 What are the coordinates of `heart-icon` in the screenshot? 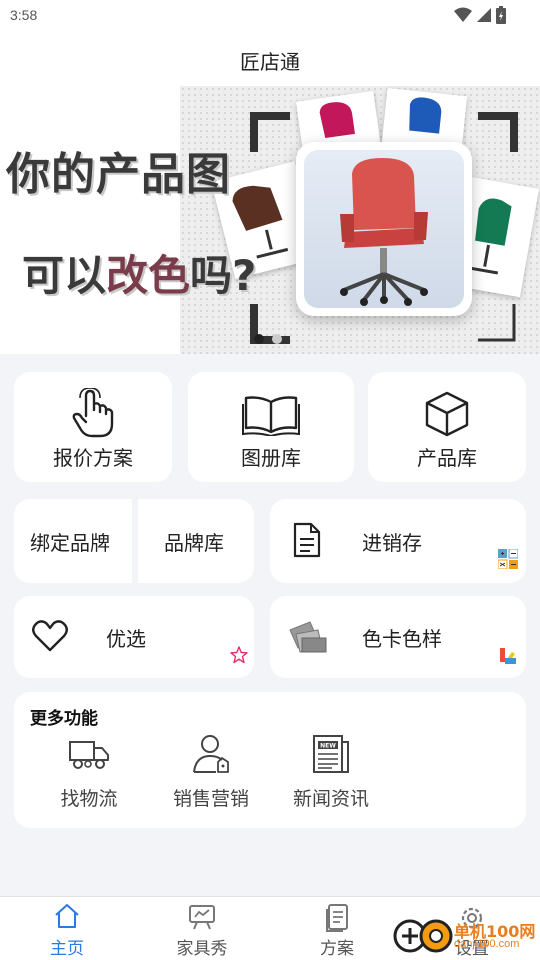 It's located at (50, 636).